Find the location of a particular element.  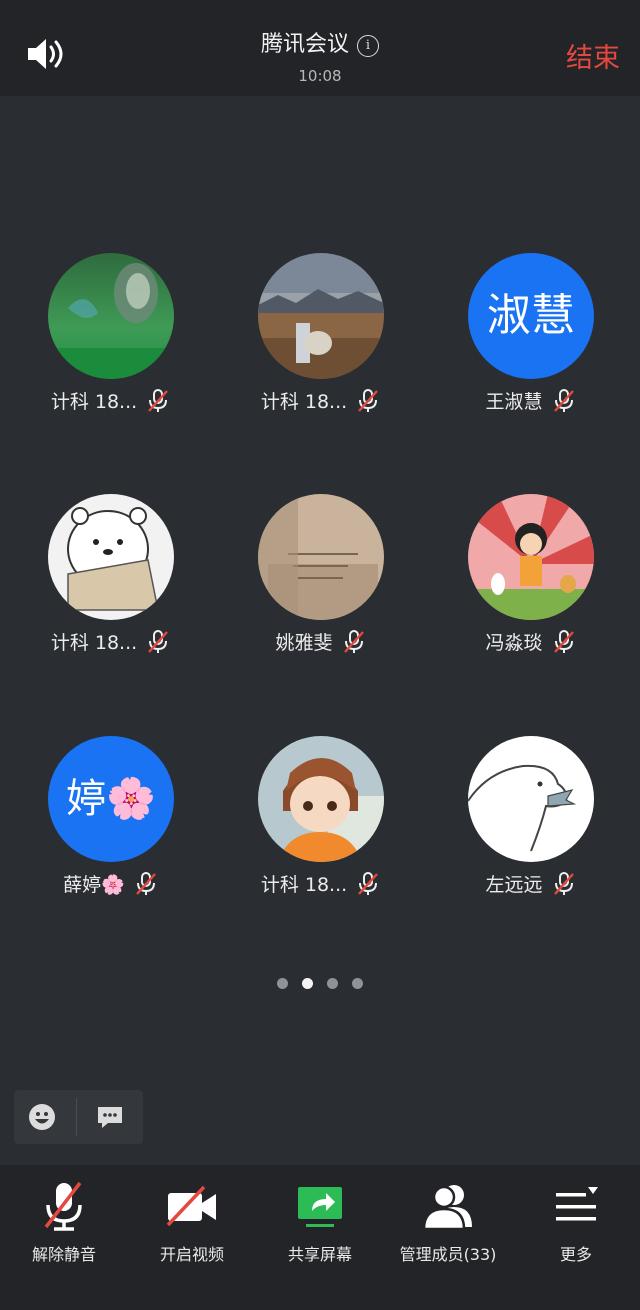

video-off-icon is located at coordinates (191, 1206).